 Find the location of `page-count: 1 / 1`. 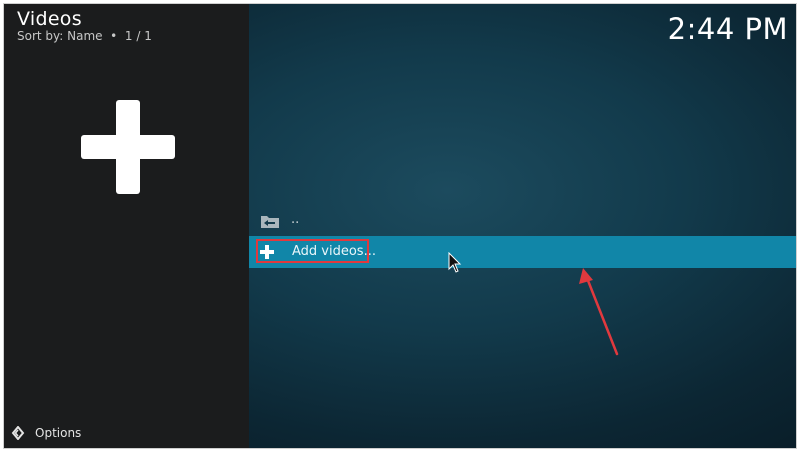

page-count: 1 / 1 is located at coordinates (138, 36).